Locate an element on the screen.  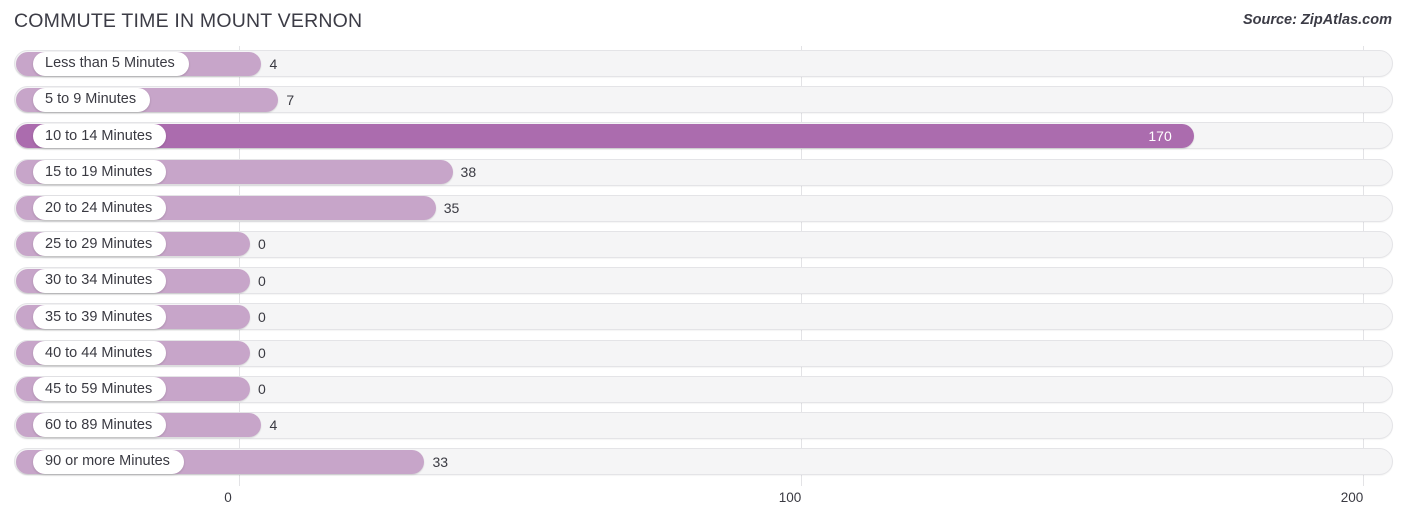
bar-row: 45 to 59 Minutes 0 is located at coordinates (703, 390).